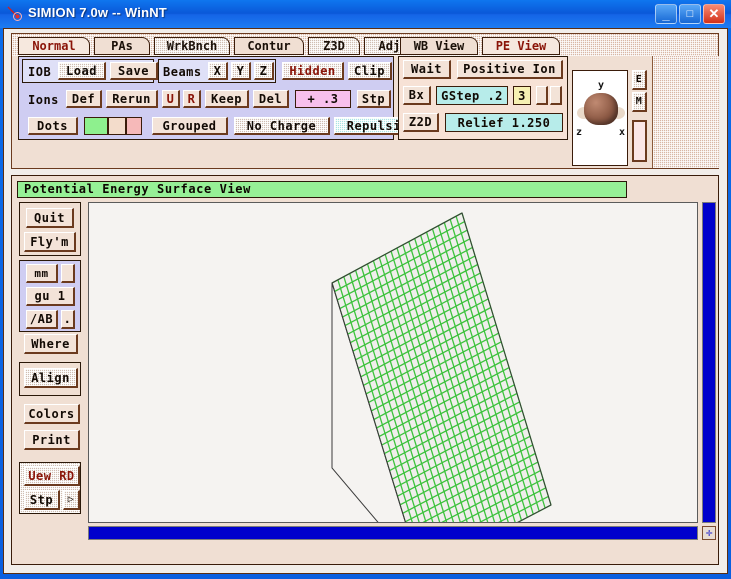 The width and height of the screenshot is (731, 579). I want to click on beam-z-button: Z, so click(264, 71).